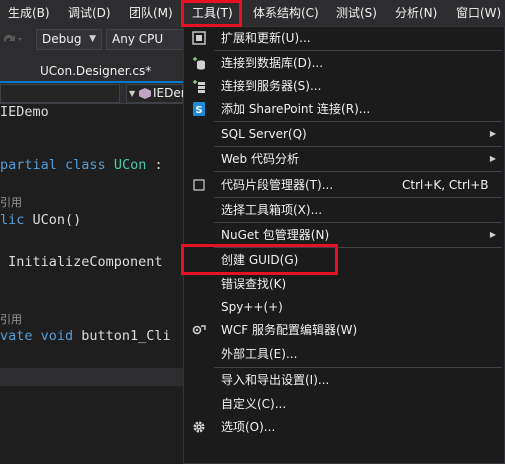 This screenshot has width=505, height=464. Describe the element at coordinates (289, 330) in the screenshot. I see `menu-item-label: WCF 服务配置编辑器(W)` at that location.